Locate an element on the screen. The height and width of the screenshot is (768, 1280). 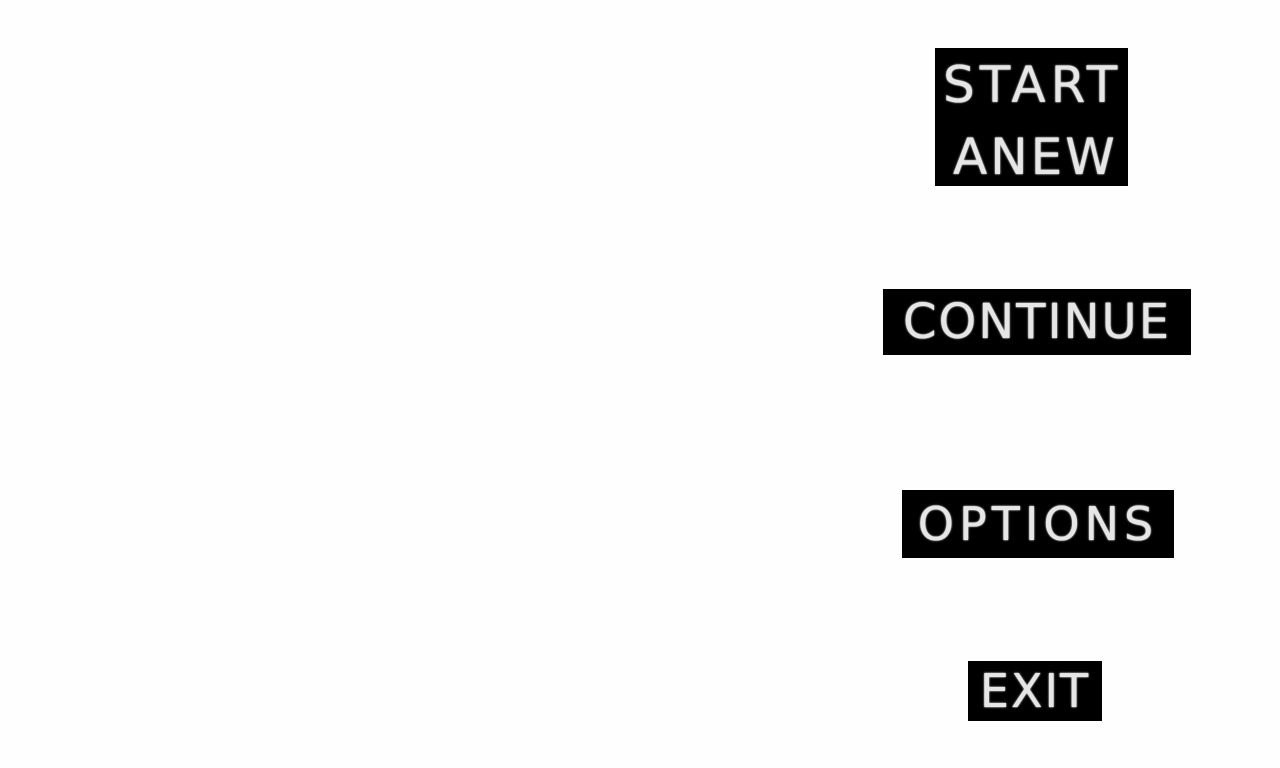
continue-button: CONTINUE is located at coordinates (1037, 322).